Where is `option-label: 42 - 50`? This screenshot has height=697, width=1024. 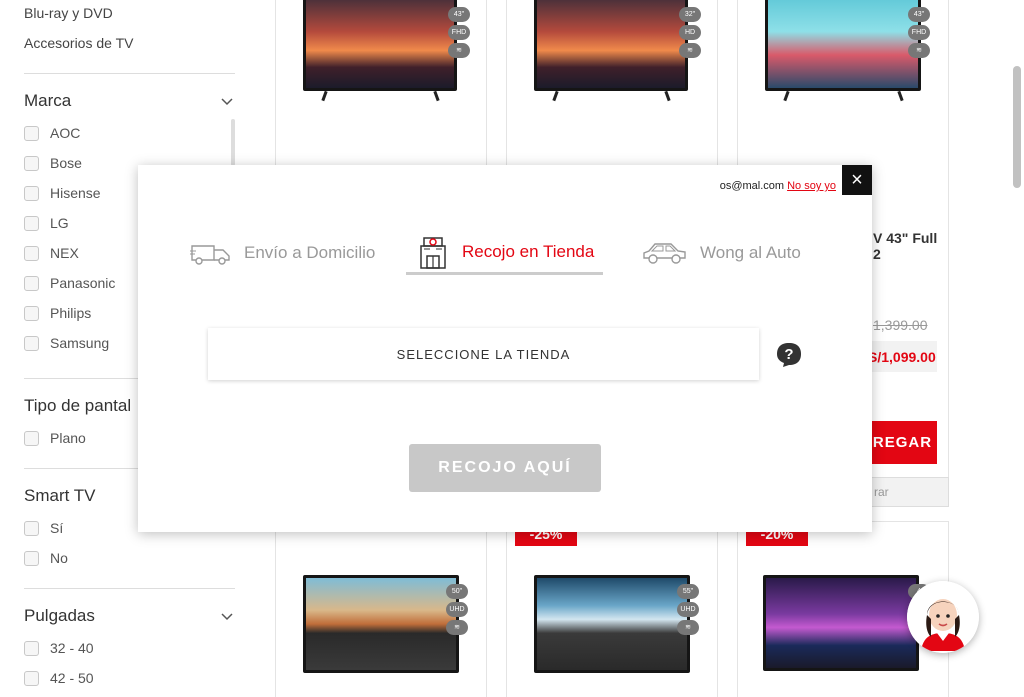 option-label: 42 - 50 is located at coordinates (72, 678).